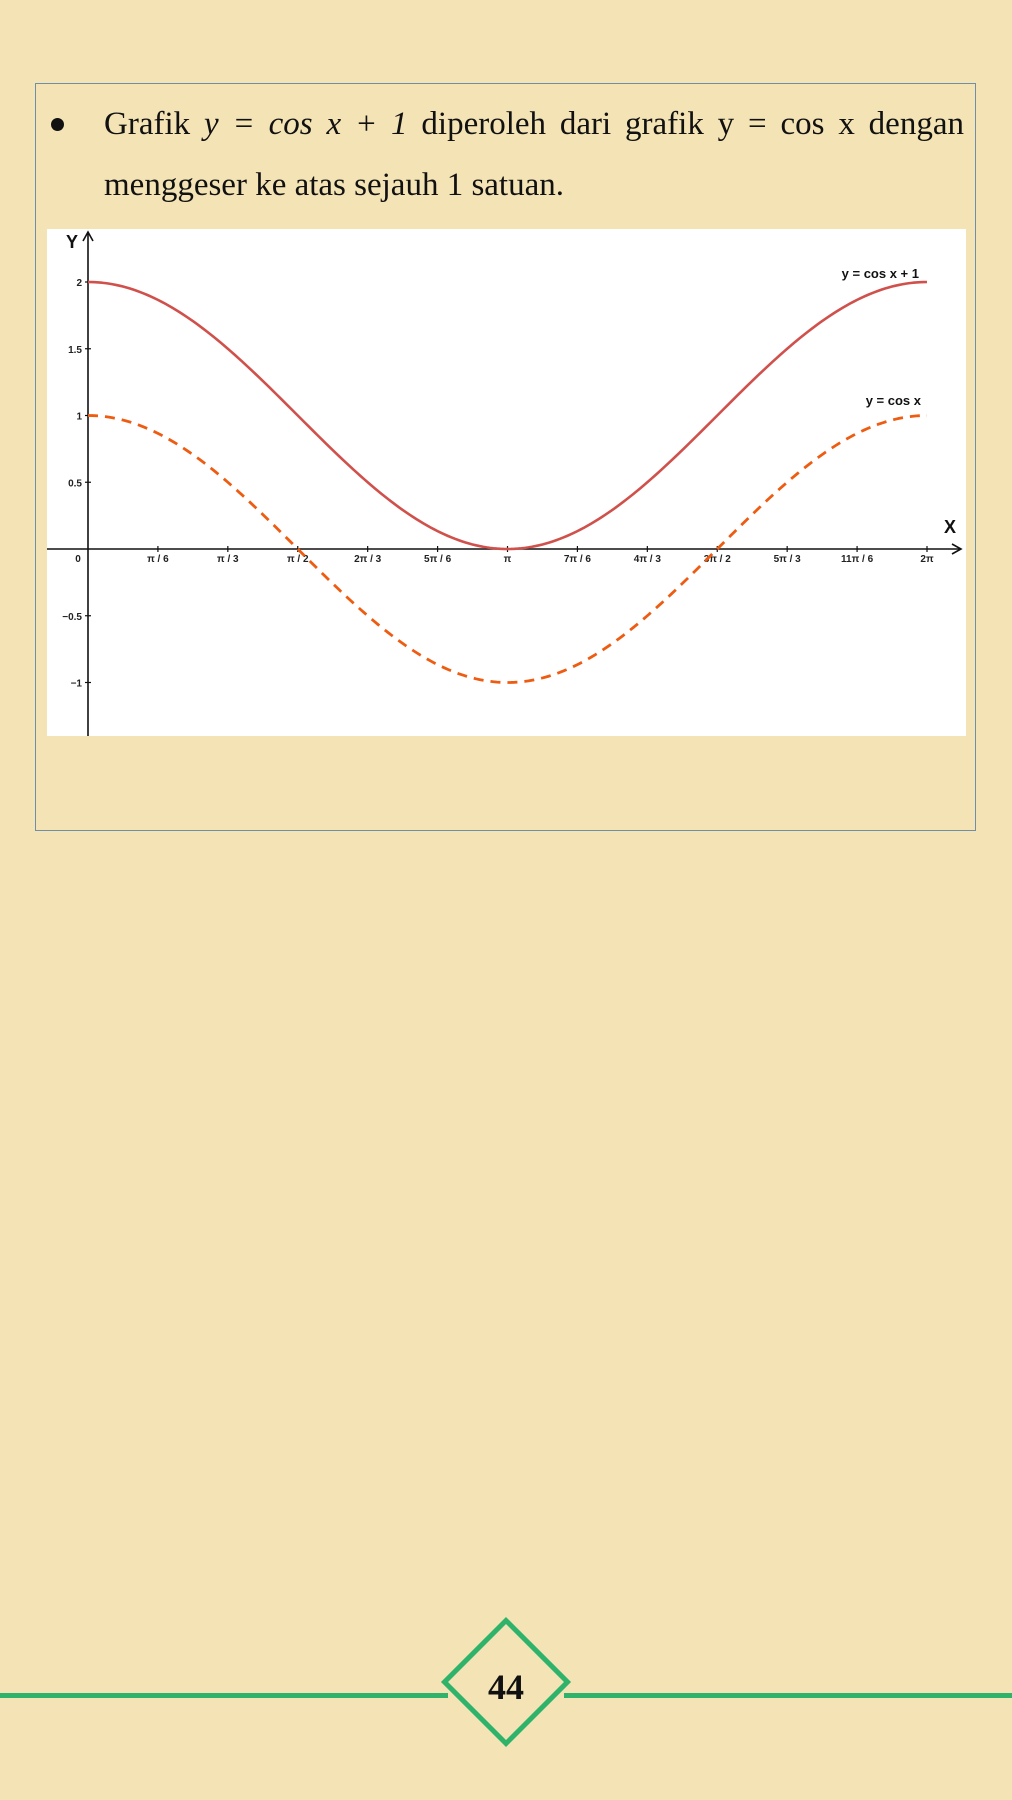 The width and height of the screenshot is (1012, 1800). What do you see at coordinates (894, 400) in the screenshot?
I see `series-label-cos: y = cos x` at bounding box center [894, 400].